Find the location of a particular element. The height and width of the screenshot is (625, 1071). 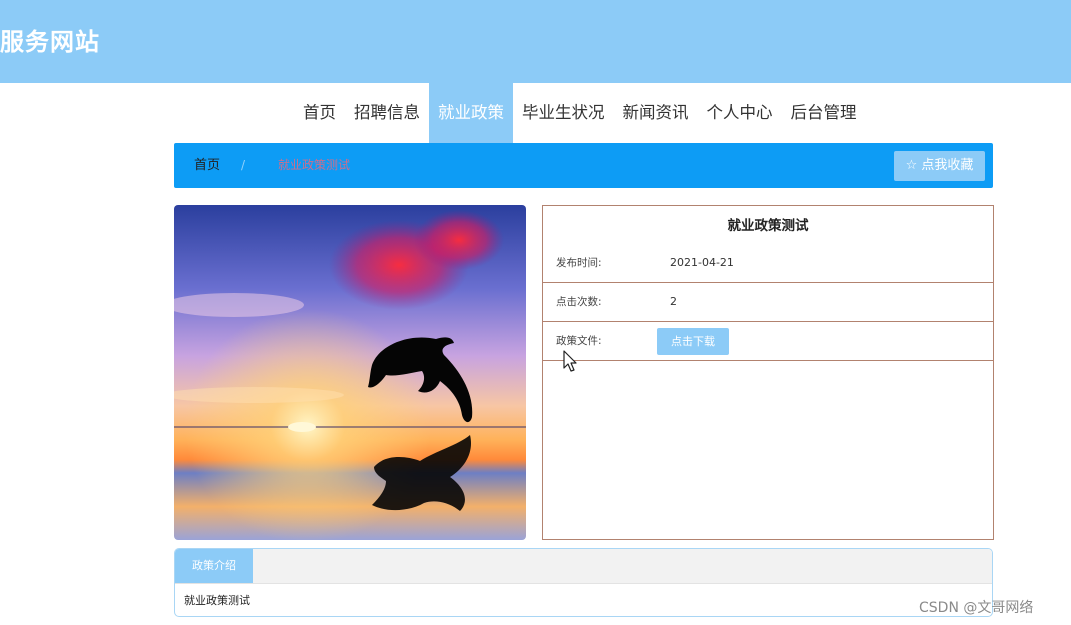

policy-intro-panel: 政策介绍 就业政策测试 is located at coordinates (583, 582).